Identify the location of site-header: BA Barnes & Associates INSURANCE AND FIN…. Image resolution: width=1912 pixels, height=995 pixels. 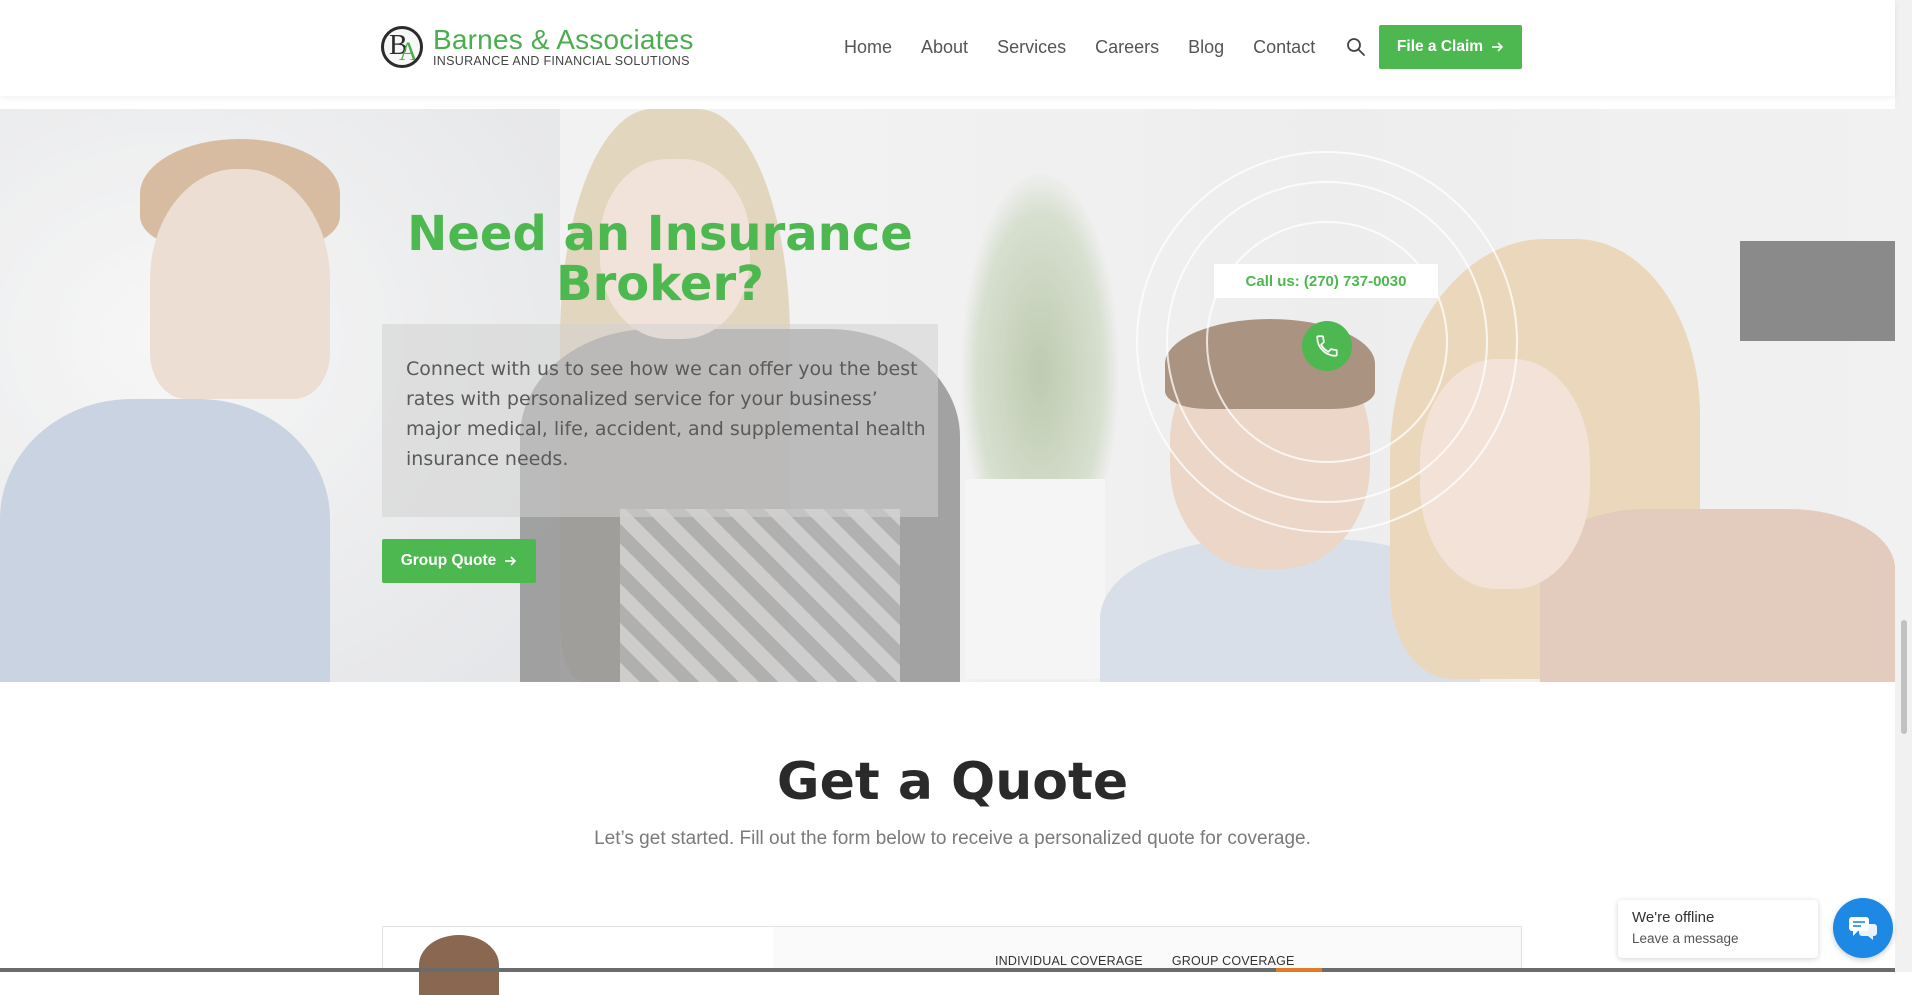
(947, 48).